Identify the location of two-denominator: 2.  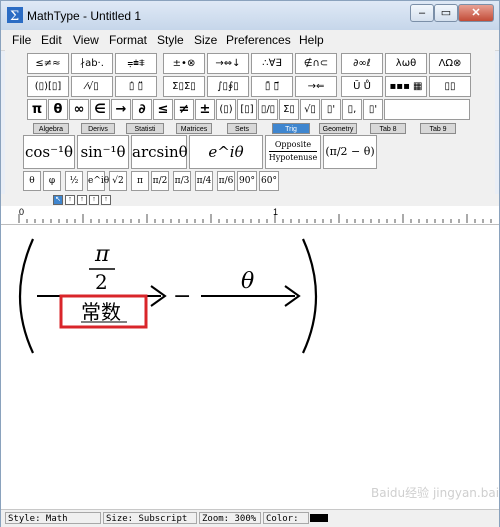
(101, 282).